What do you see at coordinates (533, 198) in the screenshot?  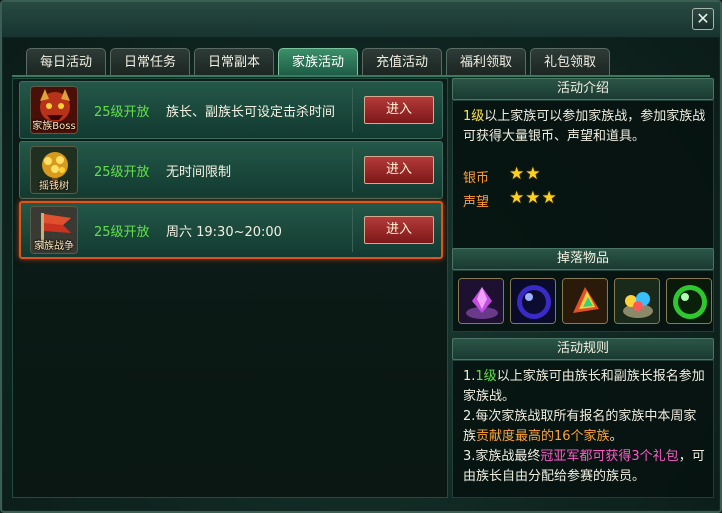 I see `star-rating: ★★★` at bounding box center [533, 198].